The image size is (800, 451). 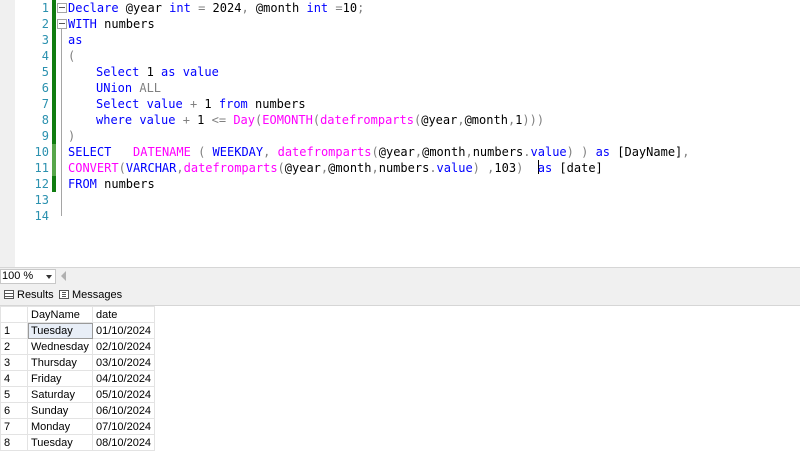 I want to click on table-row: 5 Saturday 05/10/2024, so click(x=78, y=394).